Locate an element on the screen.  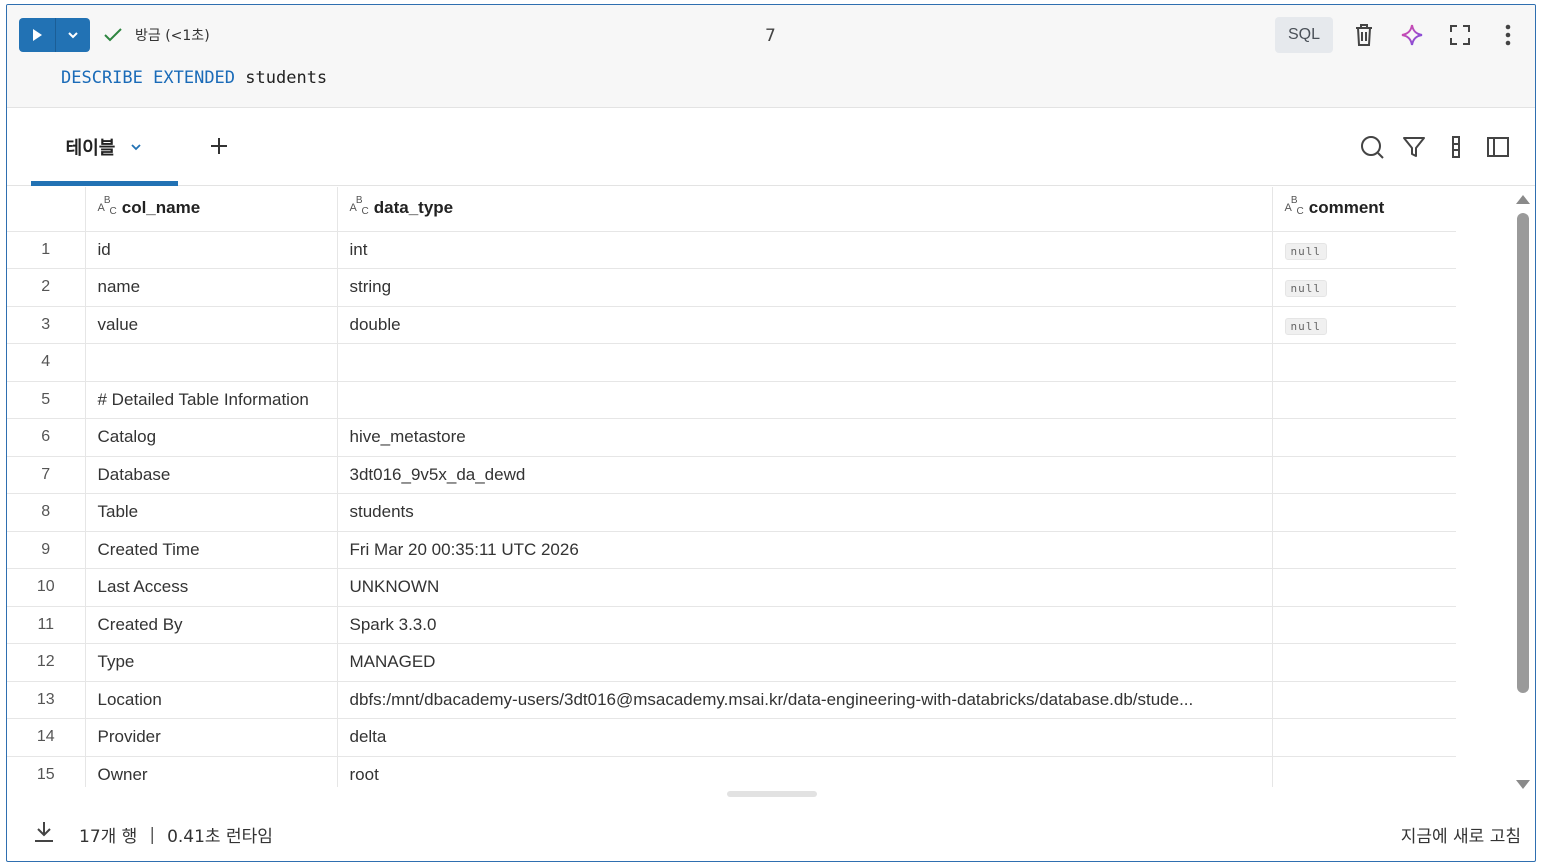
cell-data-type: Spark 3.3.0 is located at coordinates (805, 625).